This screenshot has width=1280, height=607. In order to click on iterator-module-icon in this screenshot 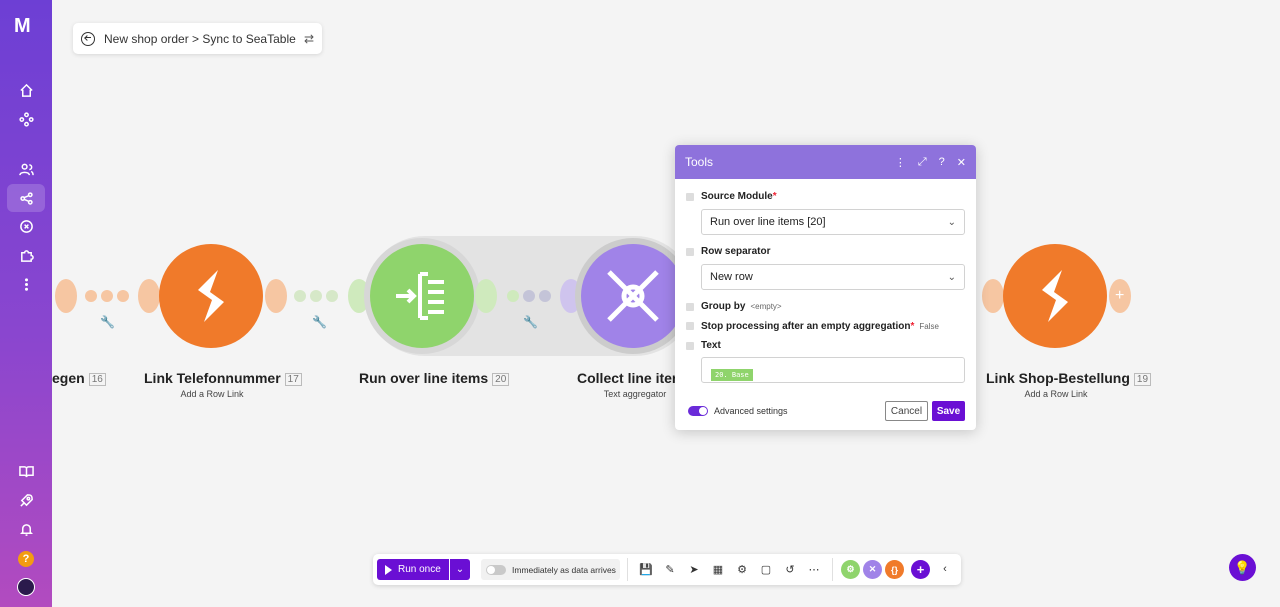, I will do `click(422, 296)`.